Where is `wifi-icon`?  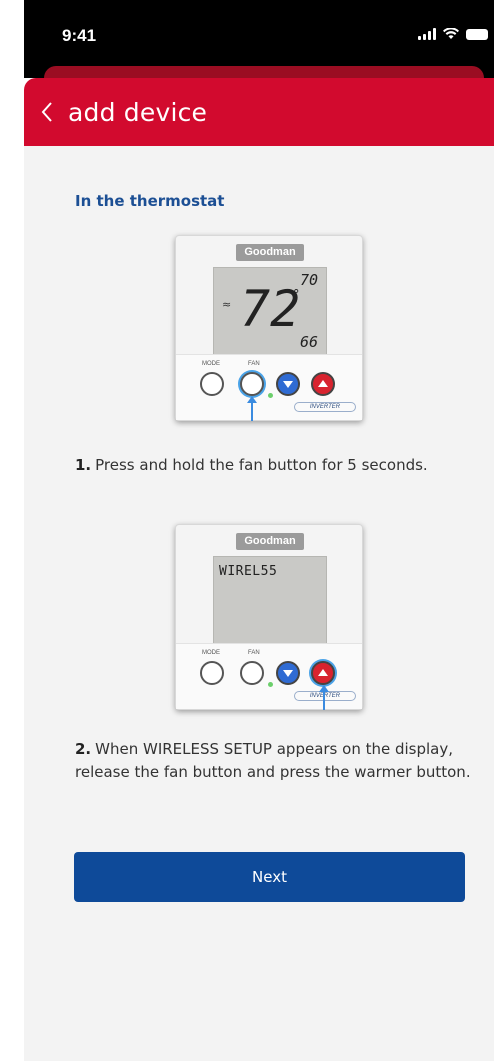
wifi-icon is located at coordinates (451, 33).